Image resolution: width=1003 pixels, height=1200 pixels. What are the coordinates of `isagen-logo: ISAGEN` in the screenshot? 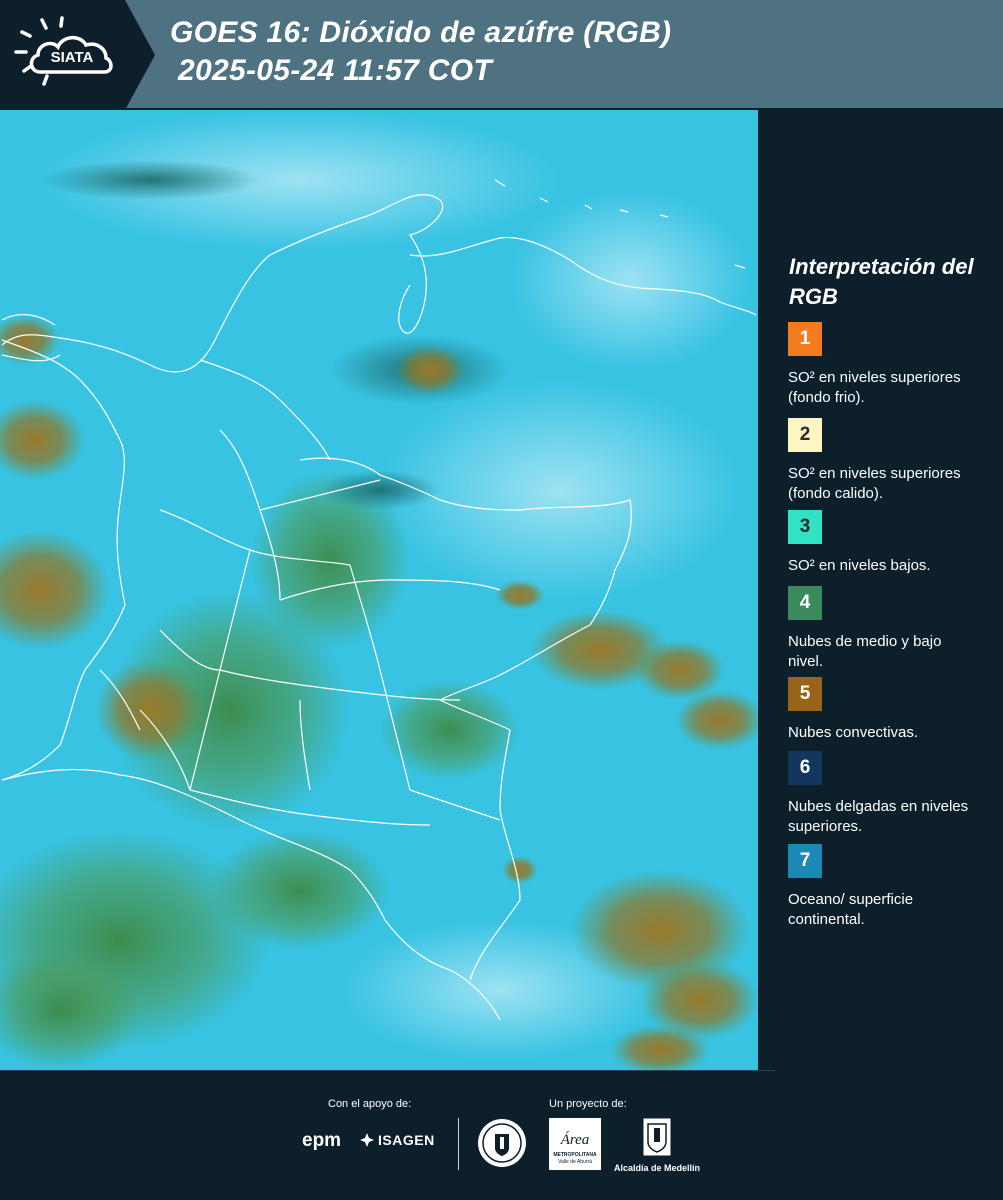 It's located at (397, 1140).